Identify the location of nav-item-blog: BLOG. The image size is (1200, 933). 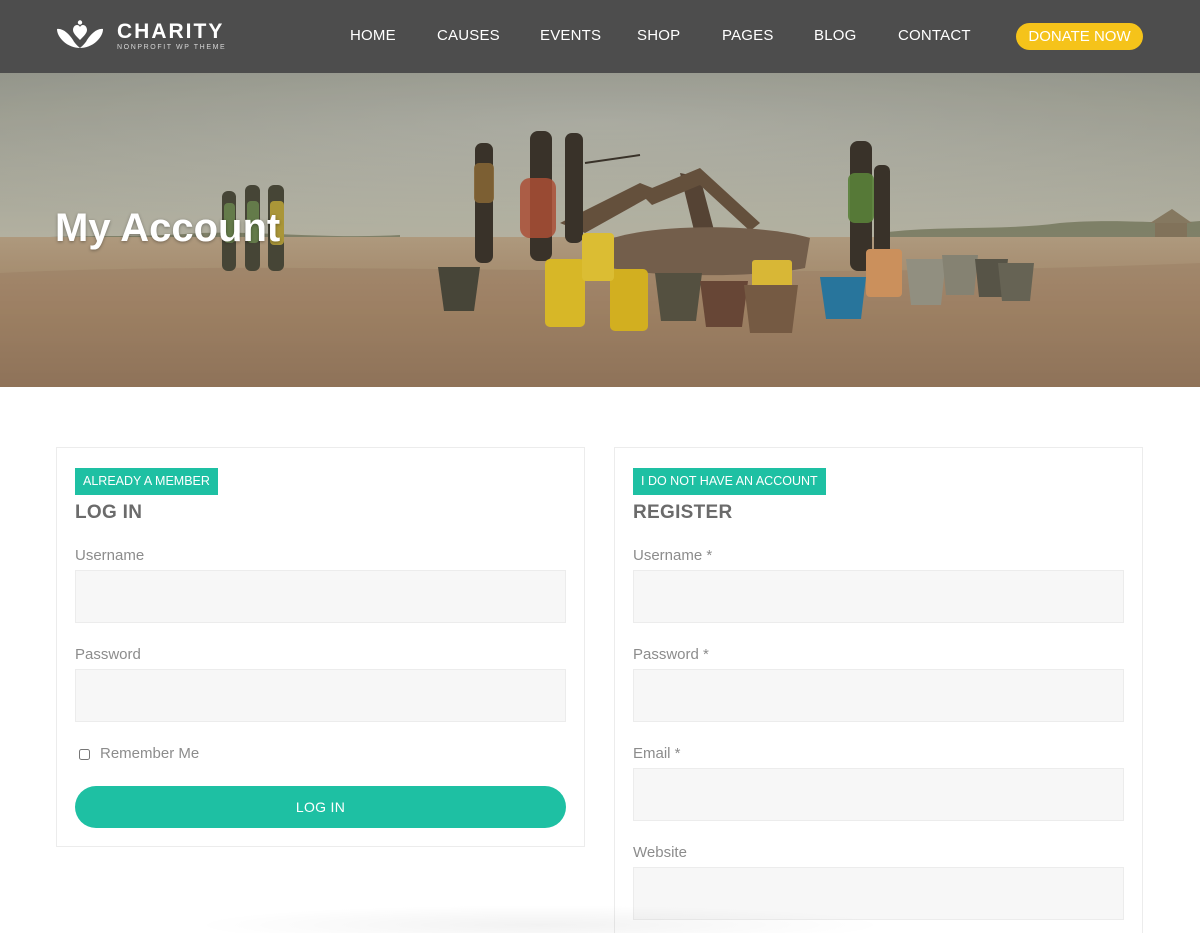
(835, 36).